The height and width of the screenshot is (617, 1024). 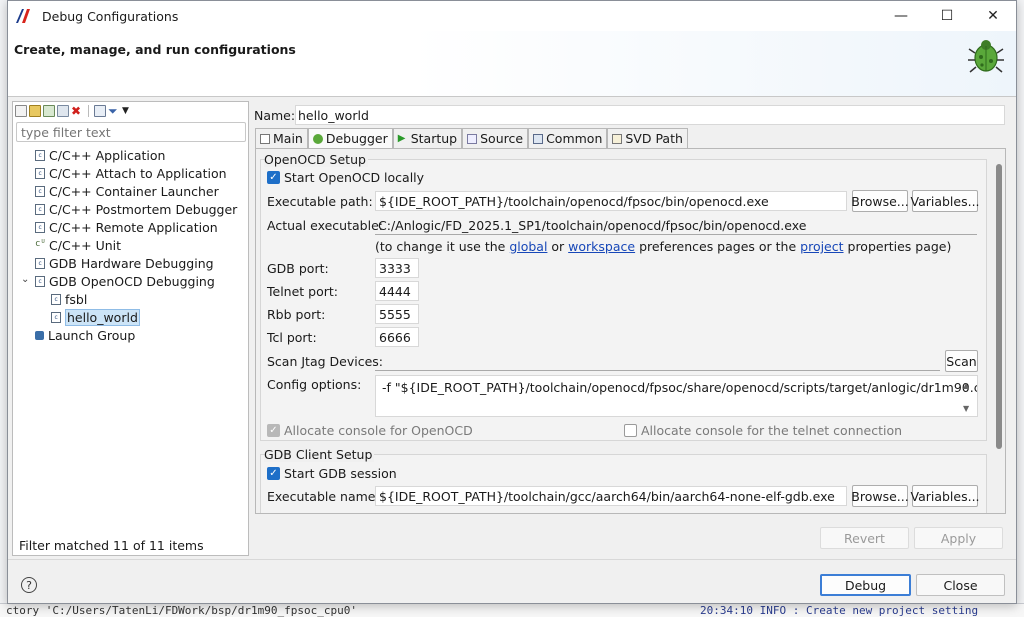 I want to click on dialog-heading: Create, manage, and run configurations, so click(x=155, y=49).